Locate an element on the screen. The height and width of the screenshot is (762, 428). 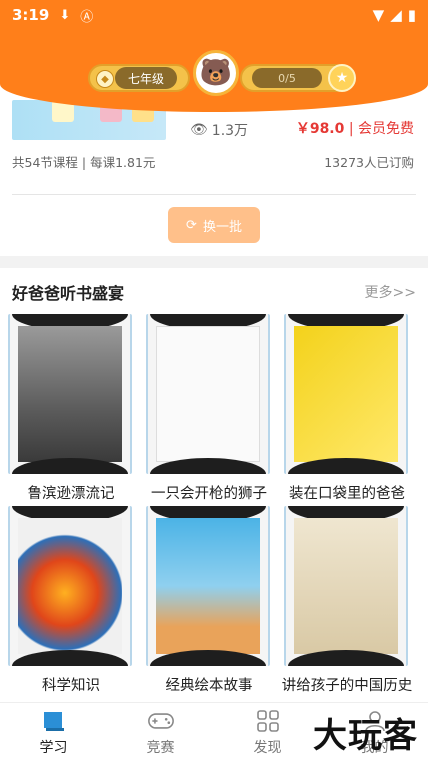
refresh-label: 换一批 is located at coordinates (222, 227).